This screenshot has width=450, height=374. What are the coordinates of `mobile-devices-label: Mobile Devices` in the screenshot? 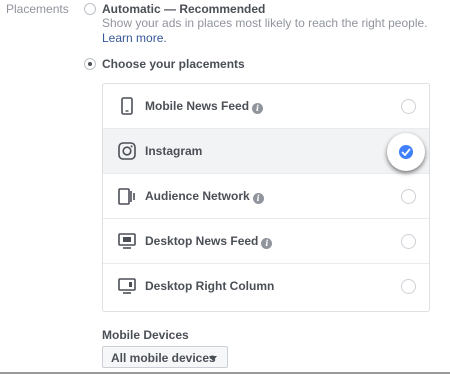 It's located at (145, 335).